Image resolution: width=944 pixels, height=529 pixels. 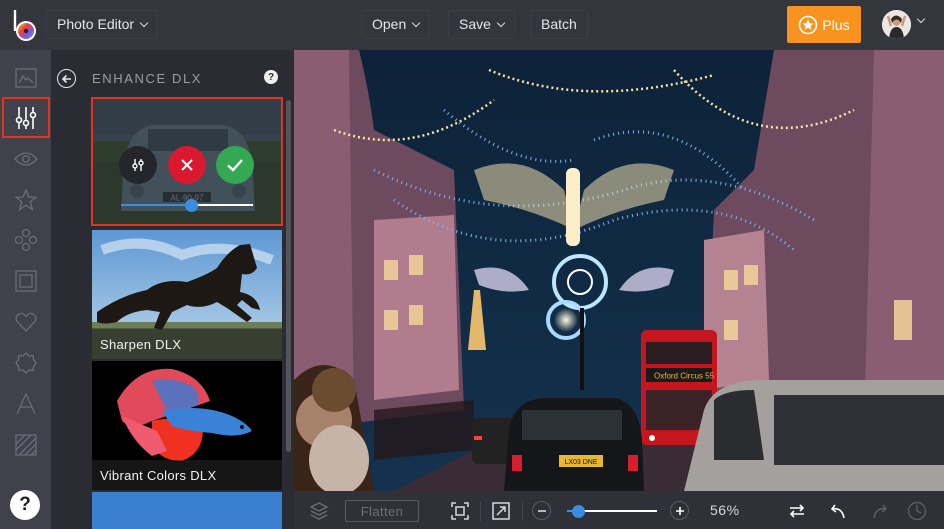 I want to click on close-icon, so click(x=187, y=165).